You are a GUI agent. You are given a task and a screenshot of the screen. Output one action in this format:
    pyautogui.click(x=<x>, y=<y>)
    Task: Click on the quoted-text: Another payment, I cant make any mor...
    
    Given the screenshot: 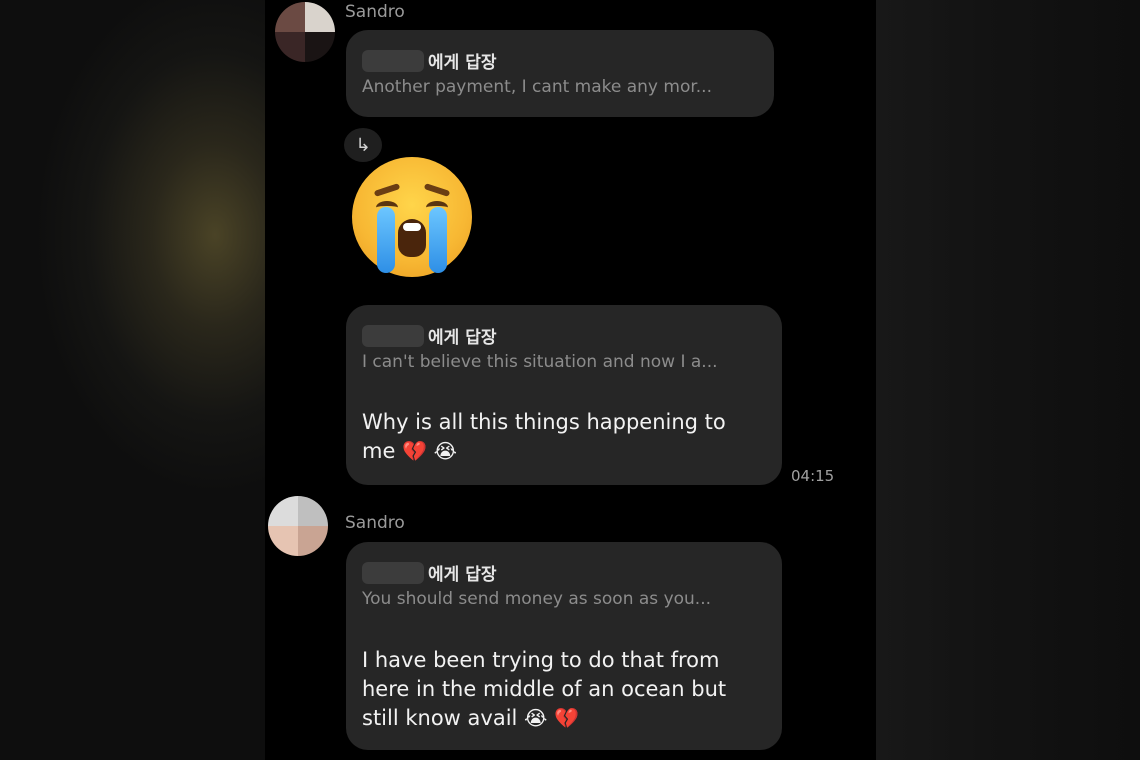 What is the action you would take?
    pyautogui.click(x=537, y=87)
    